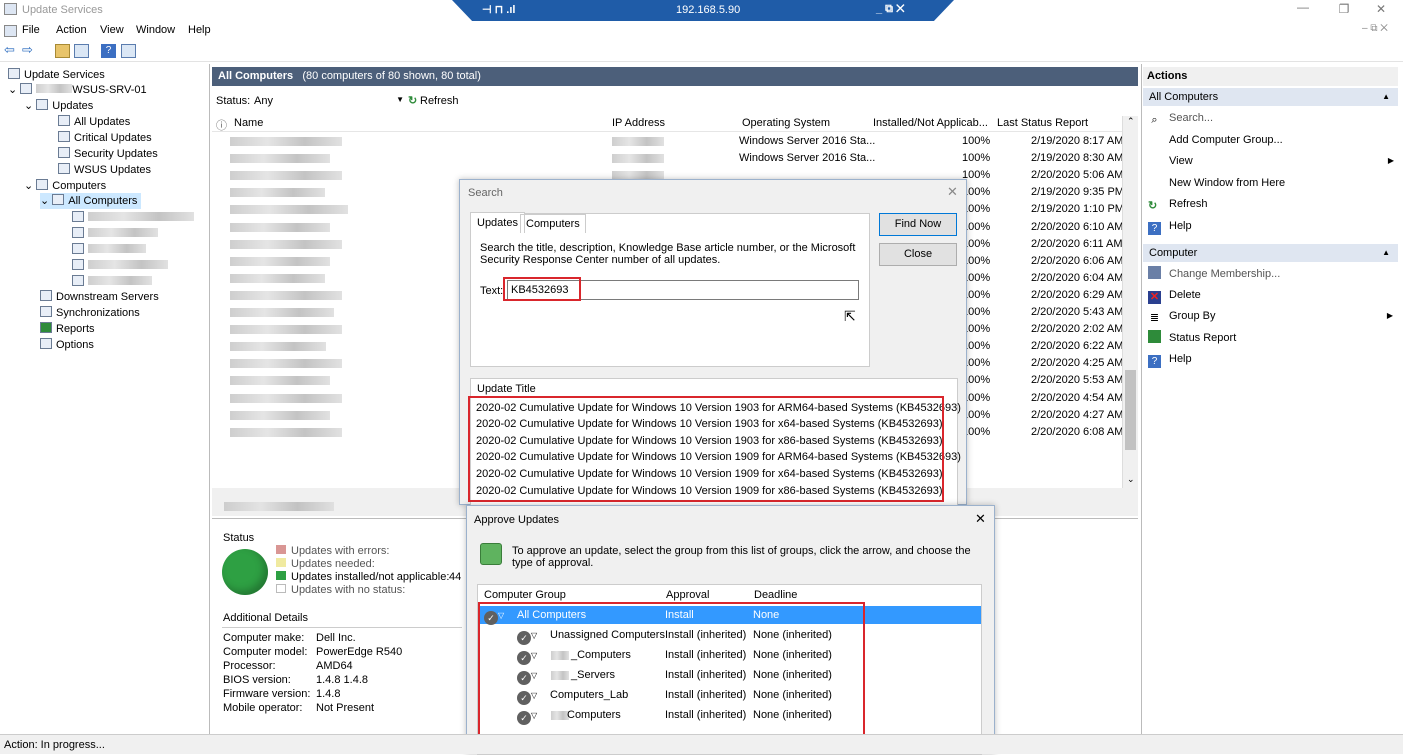  I want to click on maximize-button: ❐, so click(1344, 9).